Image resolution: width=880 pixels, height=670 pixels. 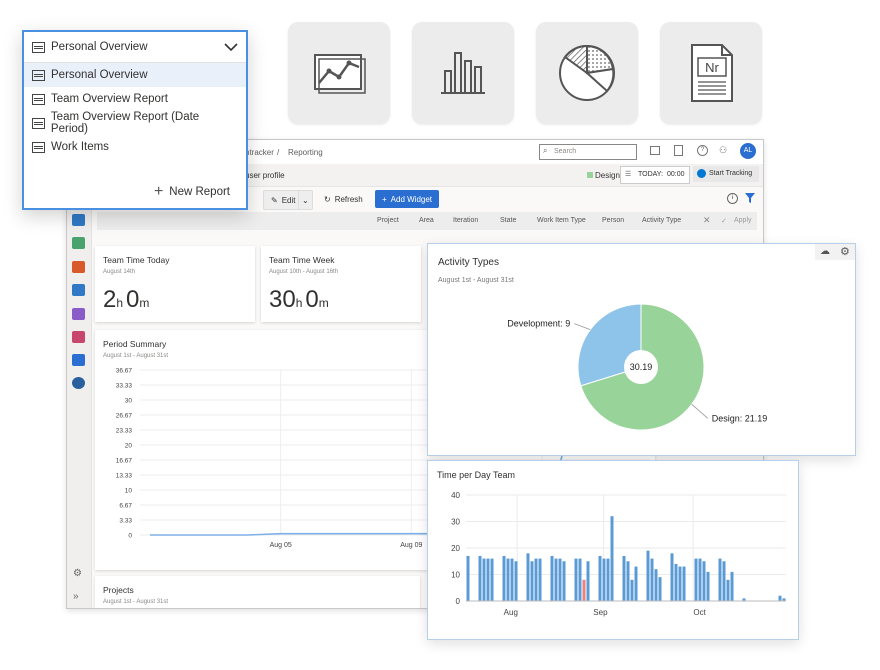 What do you see at coordinates (707, 220) in the screenshot?
I see `close-icon: ✕` at bounding box center [707, 220].